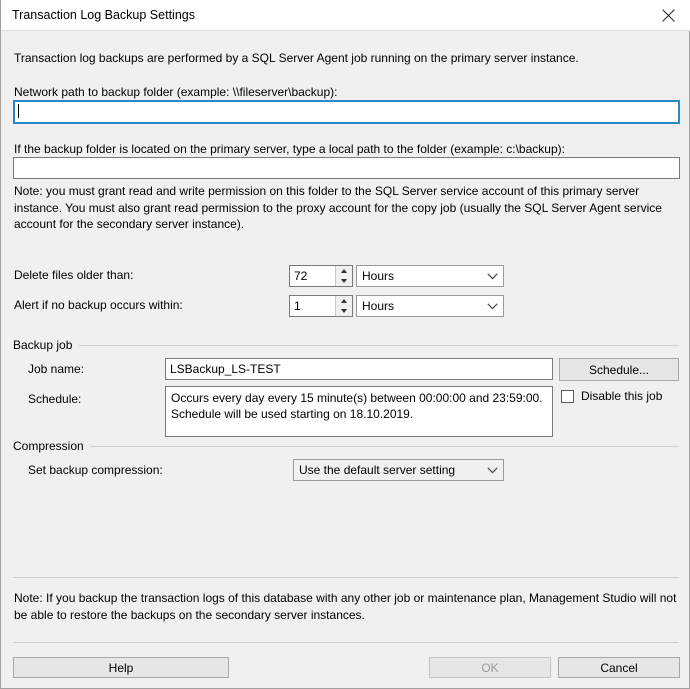  What do you see at coordinates (346, 577) in the screenshot?
I see `footer-note-divider` at bounding box center [346, 577].